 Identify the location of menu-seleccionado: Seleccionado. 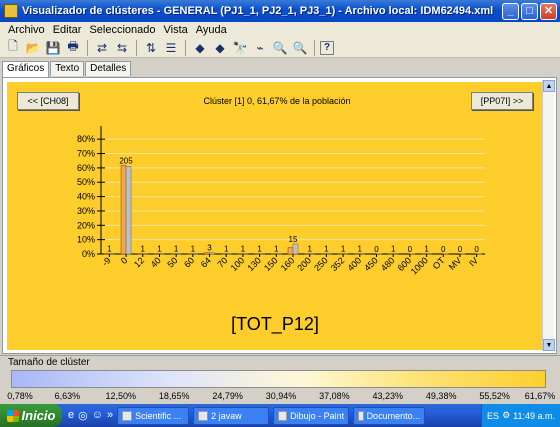
(122, 30).